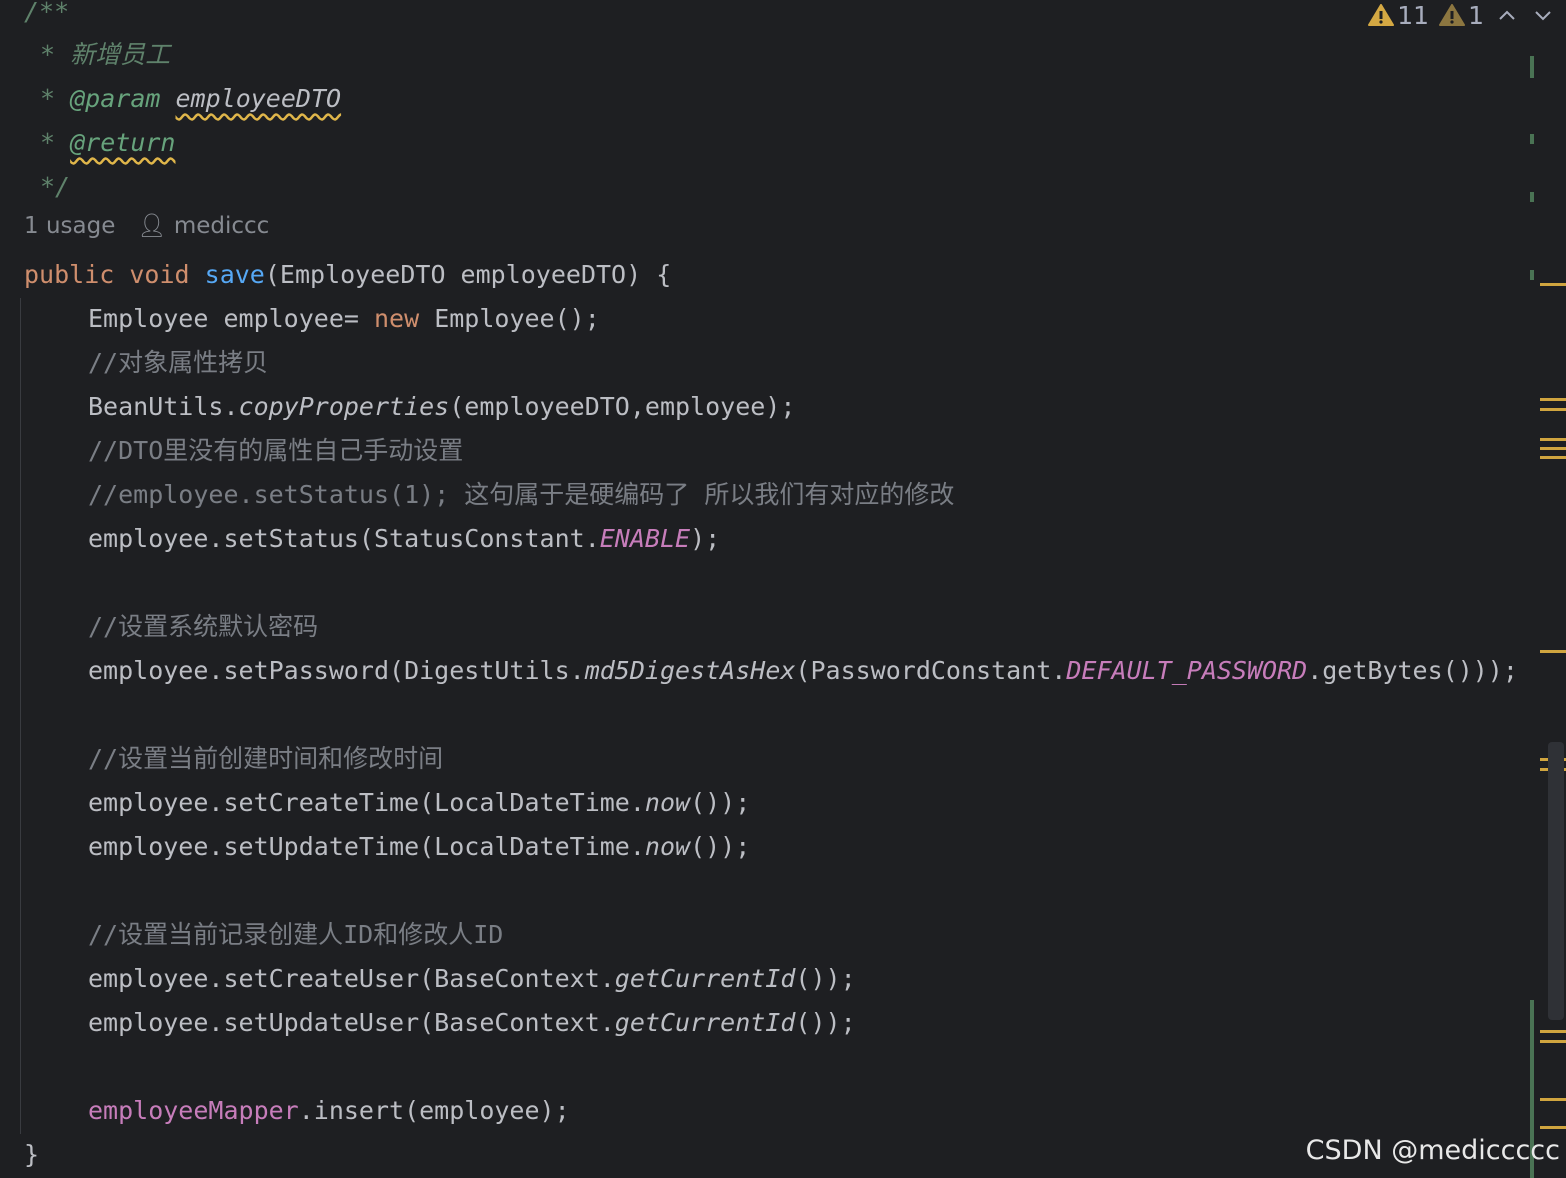 This screenshot has width=1566, height=1178. Describe the element at coordinates (266, 758) in the screenshot. I see `comment: //设置当前创建时间和修改时间` at that location.